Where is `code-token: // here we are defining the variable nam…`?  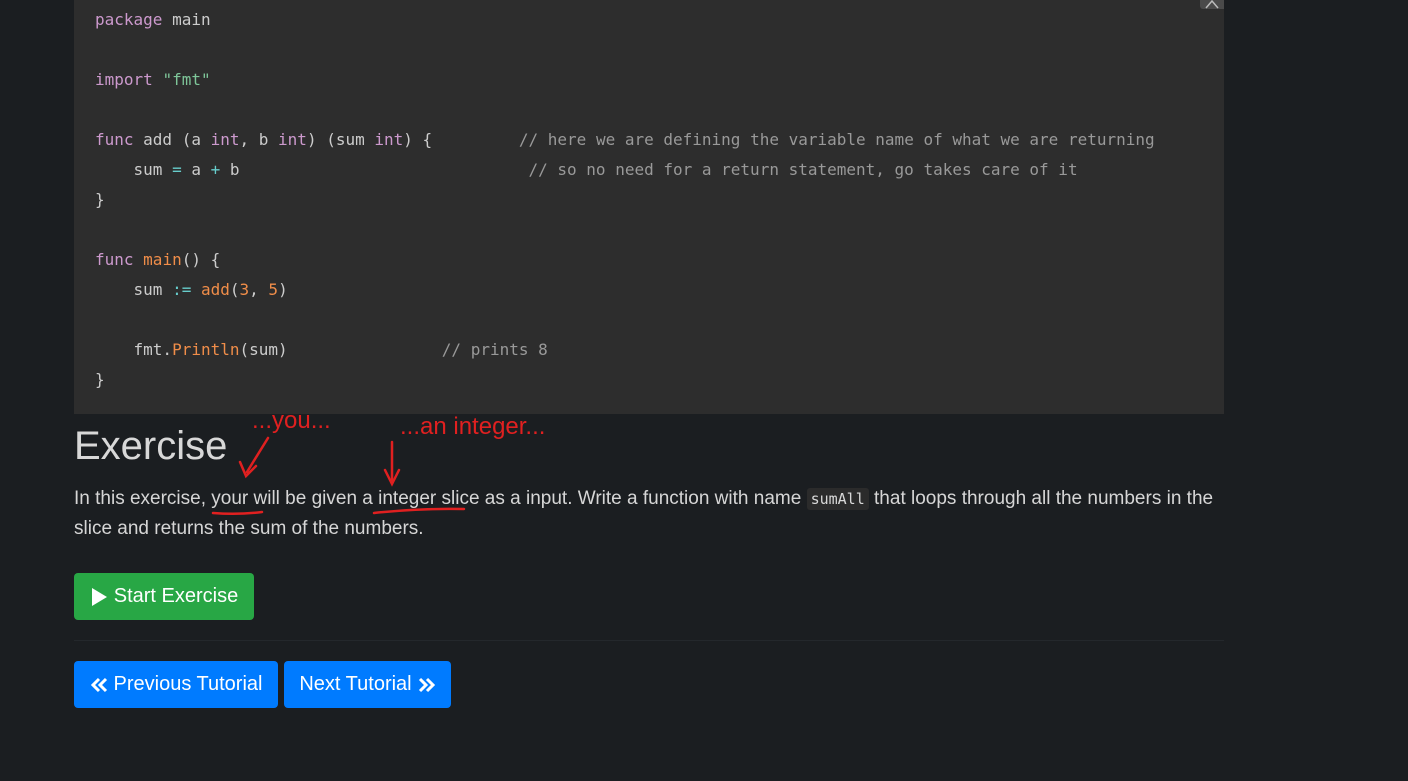 code-token: // here we are defining the variable nam… is located at coordinates (836, 139).